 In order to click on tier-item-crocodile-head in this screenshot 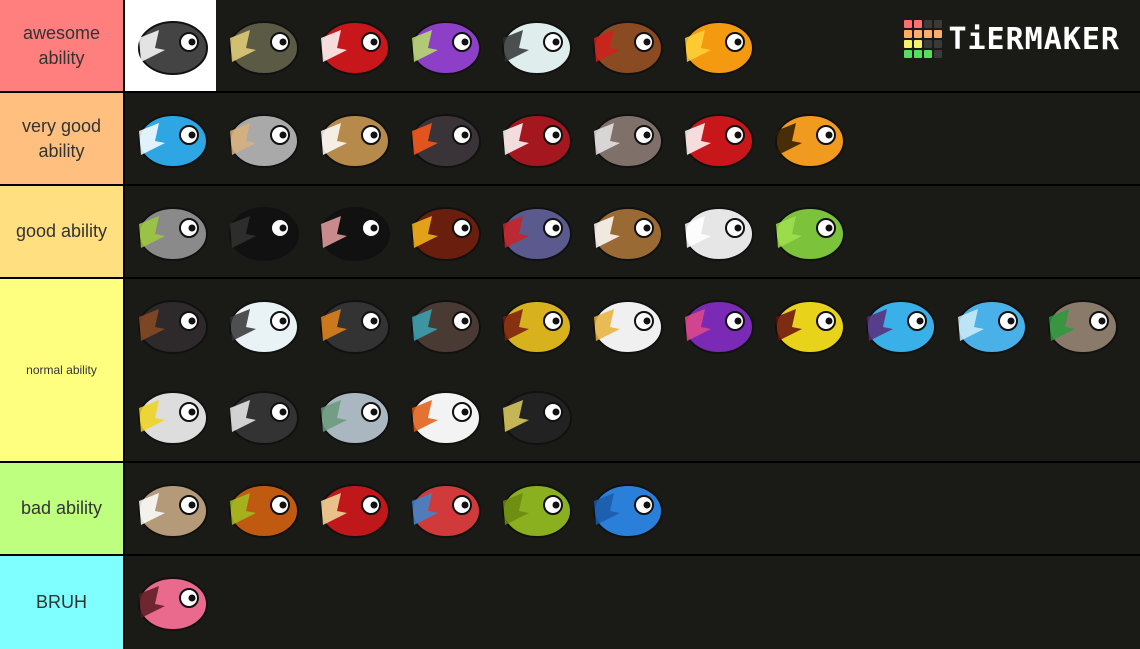, I will do `click(261, 45)`.